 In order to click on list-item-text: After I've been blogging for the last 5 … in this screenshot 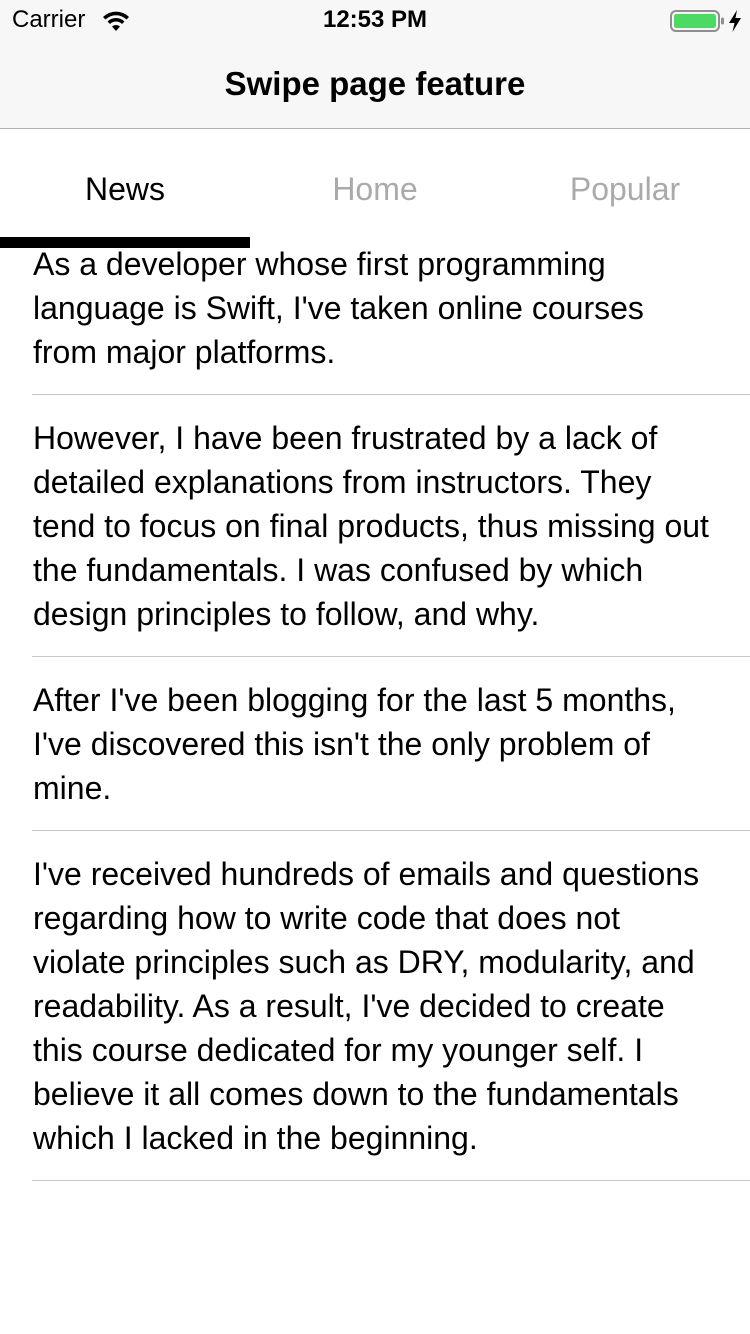, I will do `click(354, 744)`.